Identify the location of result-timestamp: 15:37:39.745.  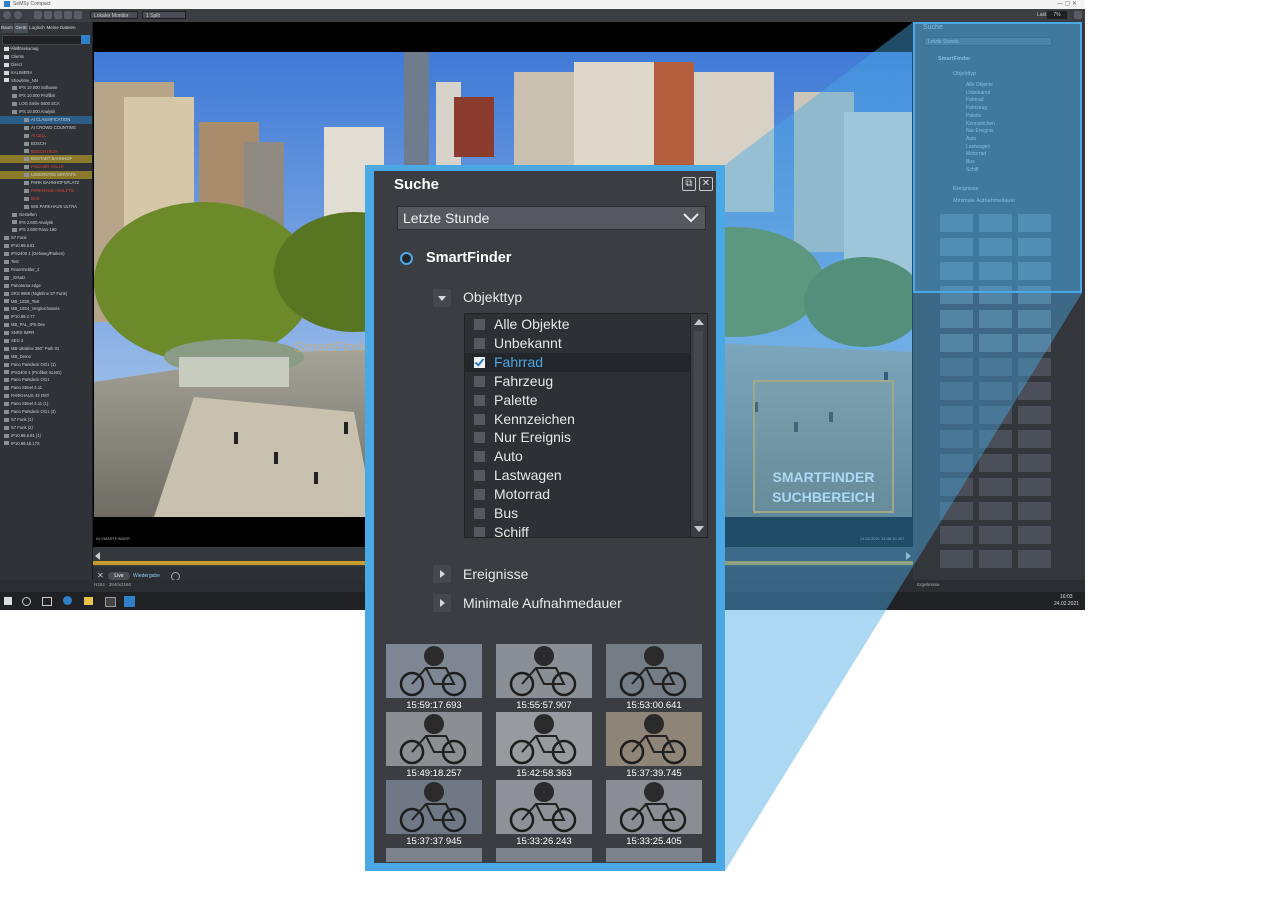
(654, 773).